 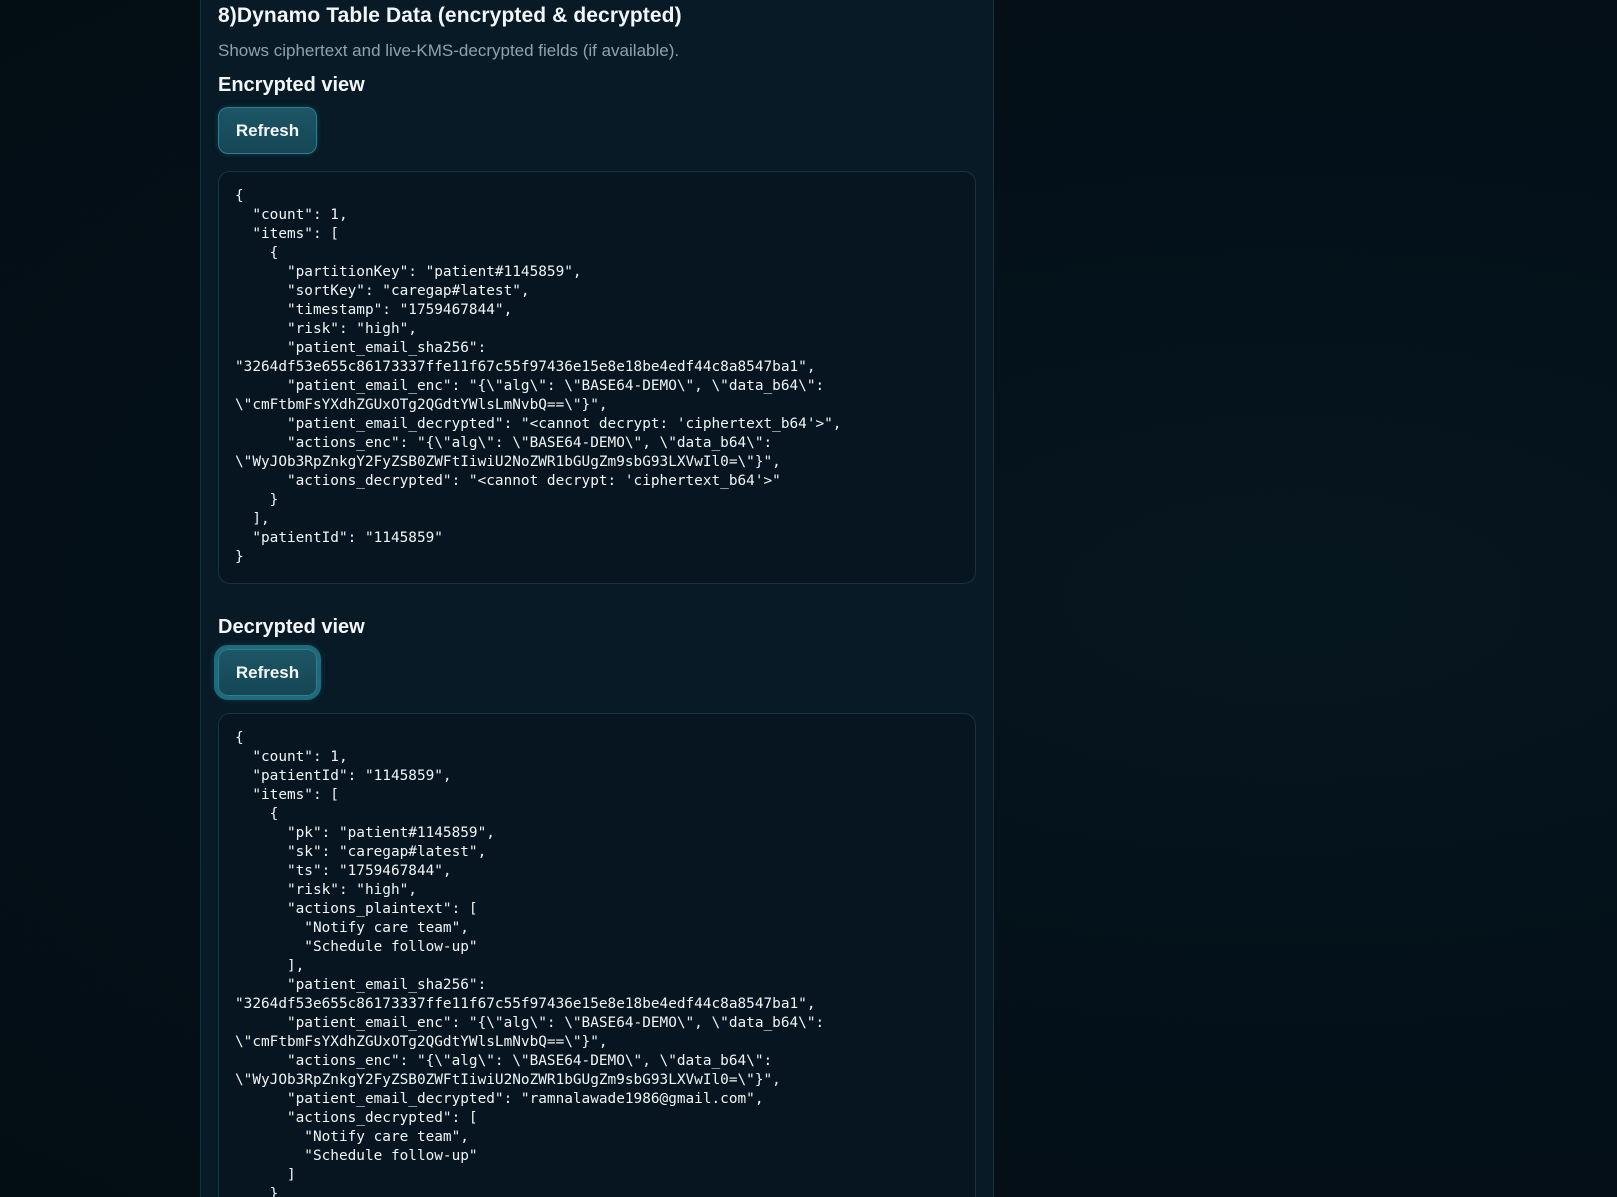 I want to click on decrypted-view-title: Decrypted view, so click(x=291, y=627).